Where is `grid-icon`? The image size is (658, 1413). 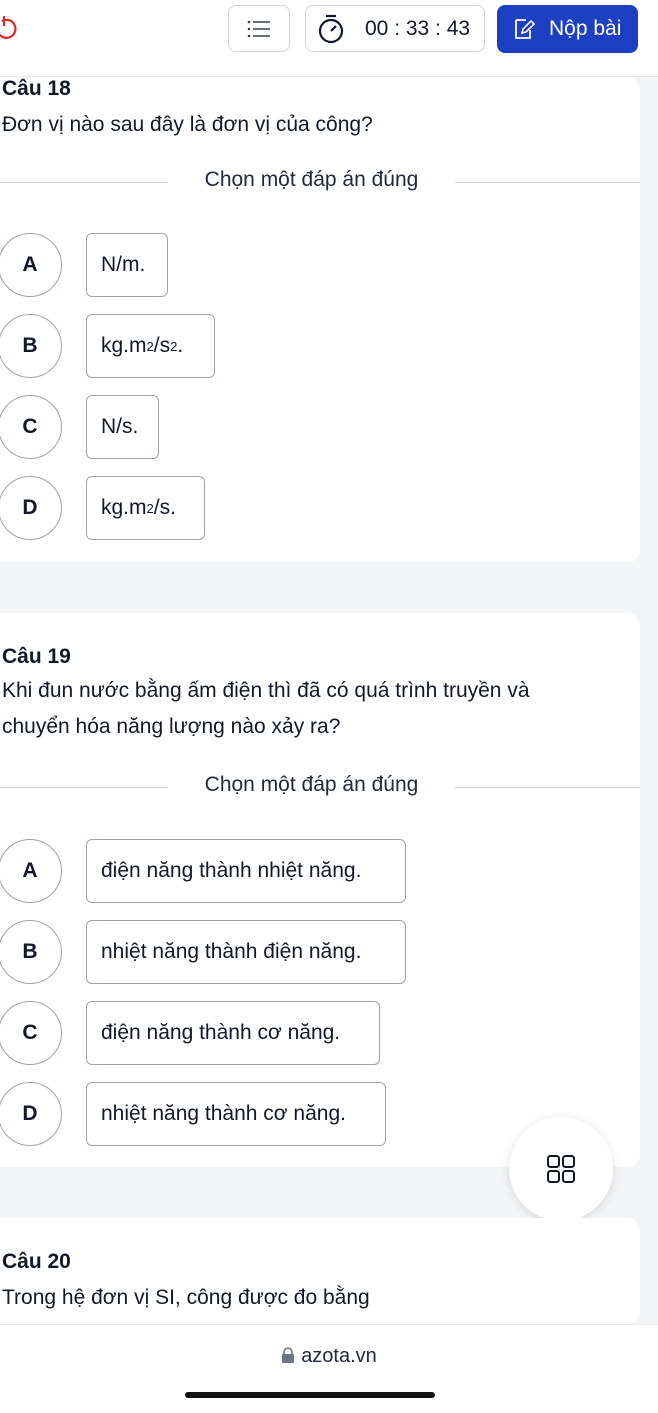 grid-icon is located at coordinates (561, 1169).